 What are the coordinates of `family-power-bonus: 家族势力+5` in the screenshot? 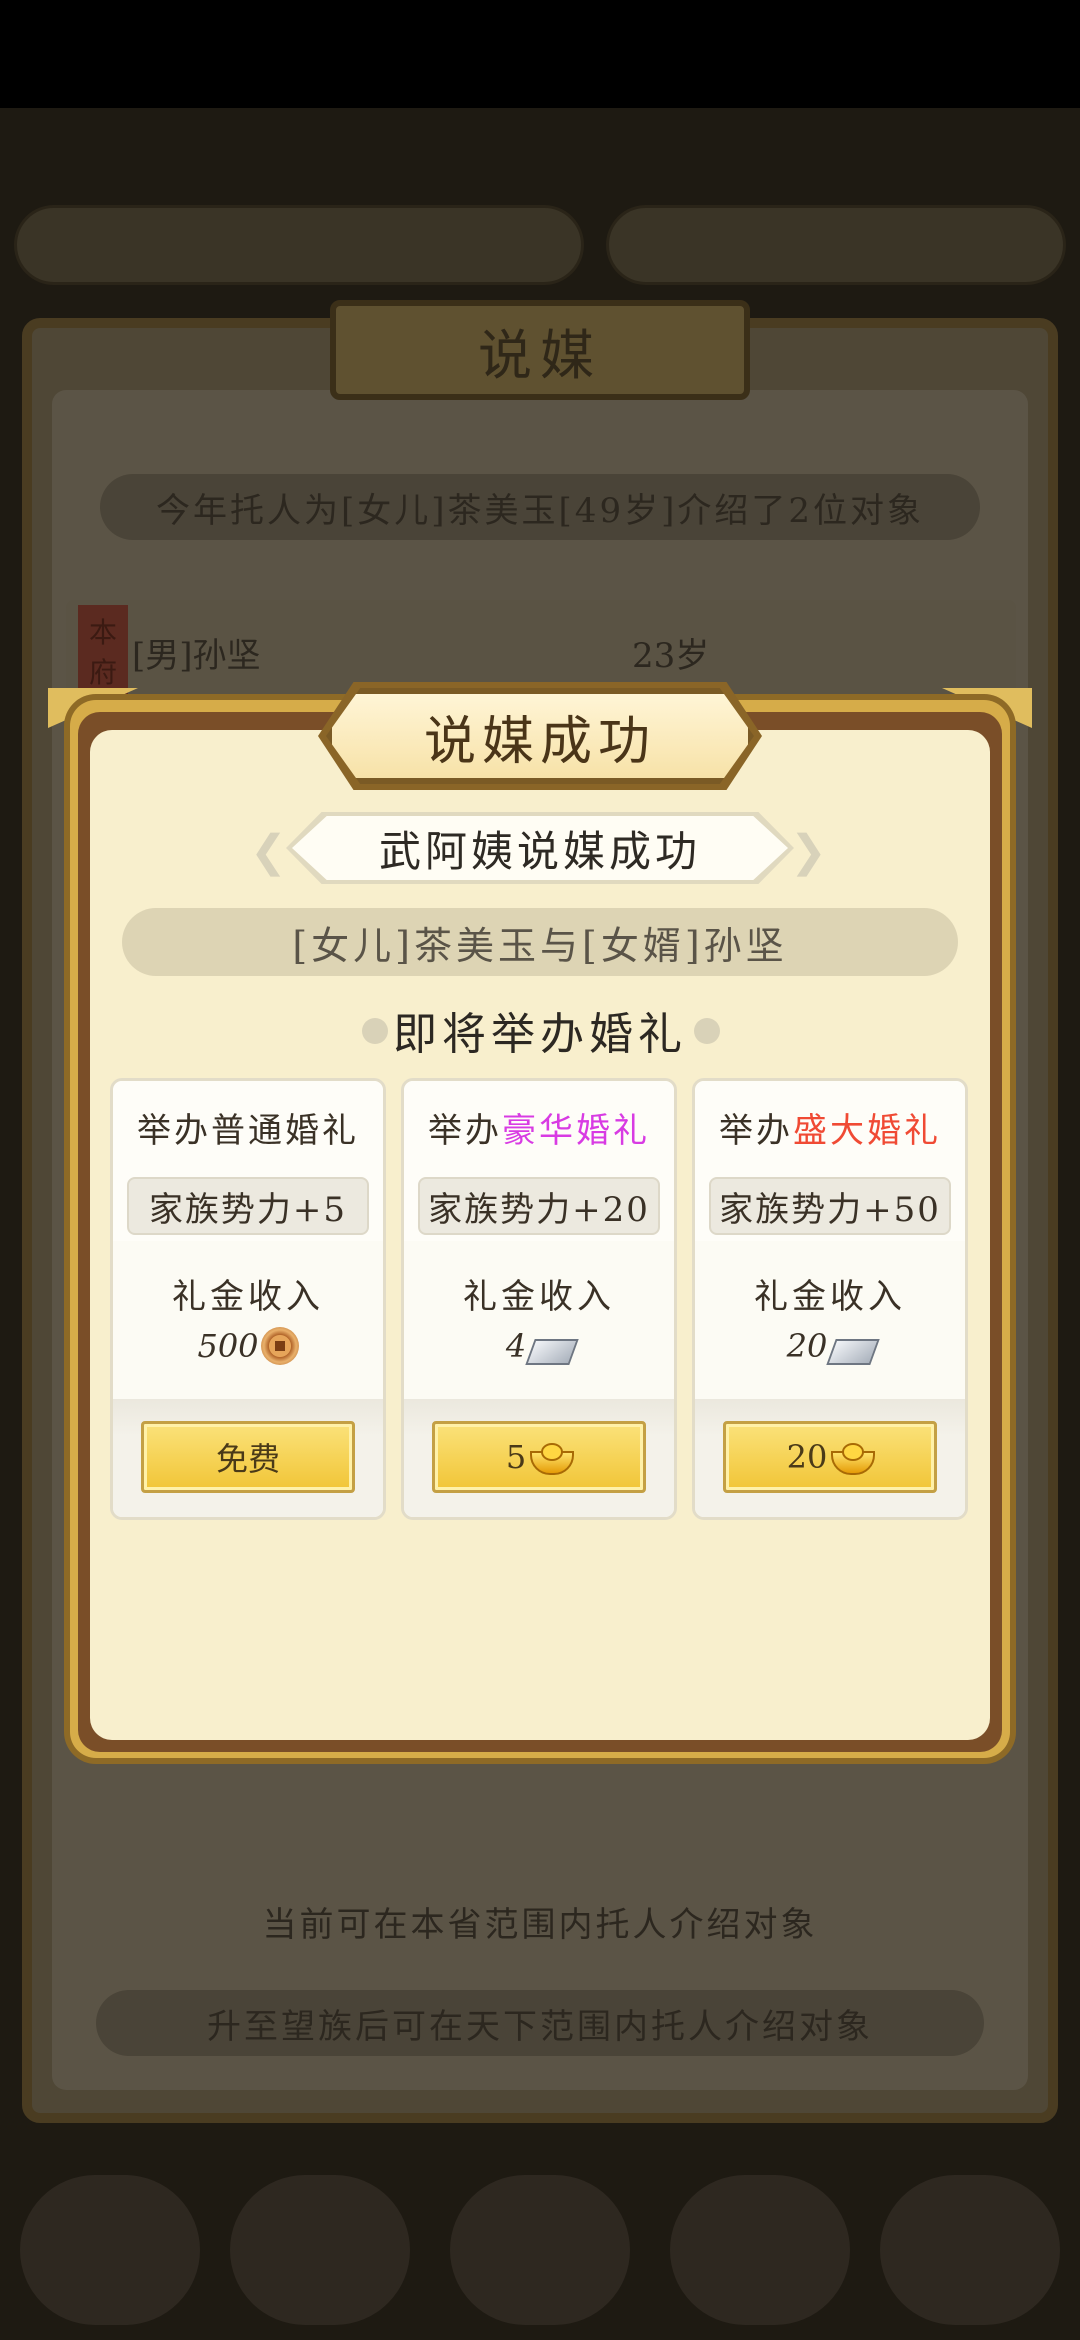 It's located at (248, 1206).